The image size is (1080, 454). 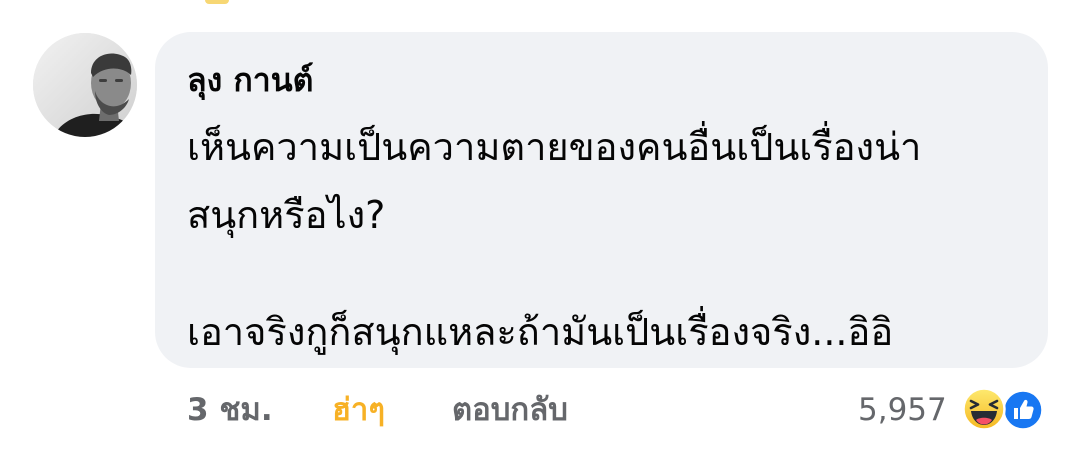 I want to click on comment-author: ลุง กานต์, so click(x=250, y=80).